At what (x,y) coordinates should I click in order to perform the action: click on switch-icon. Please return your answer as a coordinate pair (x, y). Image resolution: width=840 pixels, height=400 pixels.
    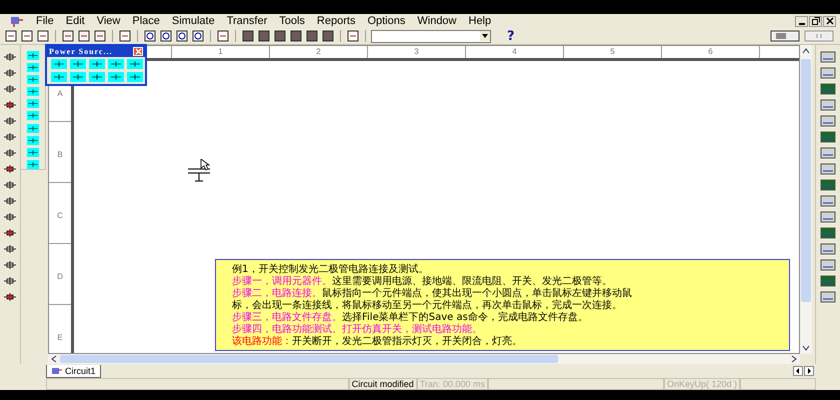
    Looking at the image, I should click on (785, 36).